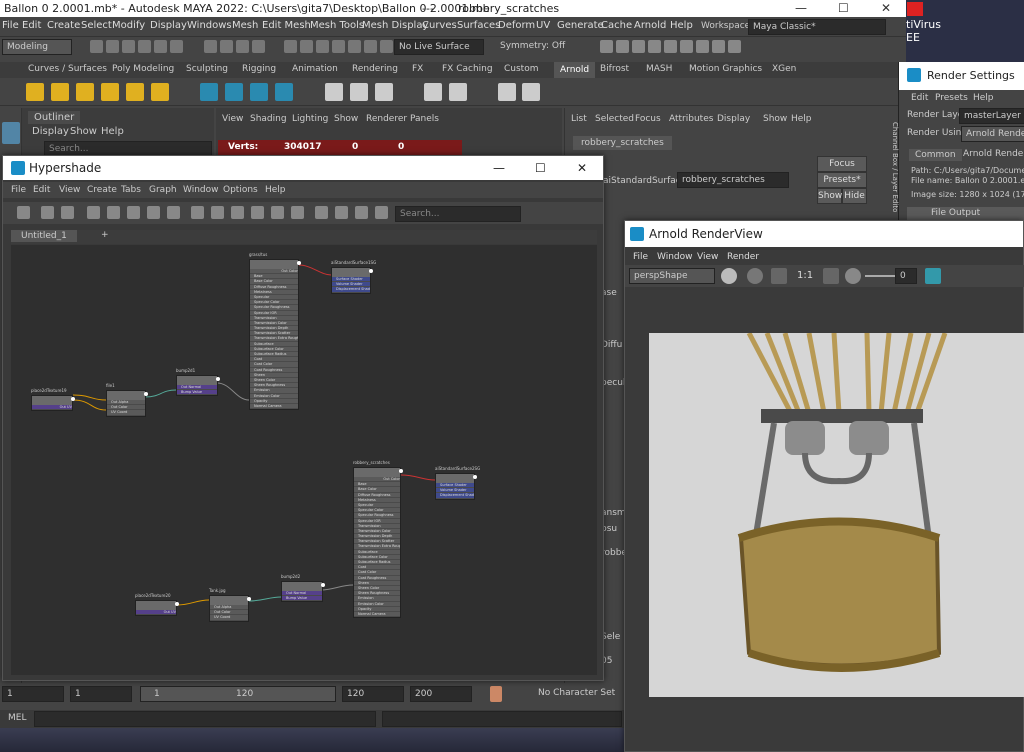  What do you see at coordinates (733, 119) in the screenshot?
I see `ae-menu-display: Display` at bounding box center [733, 119].